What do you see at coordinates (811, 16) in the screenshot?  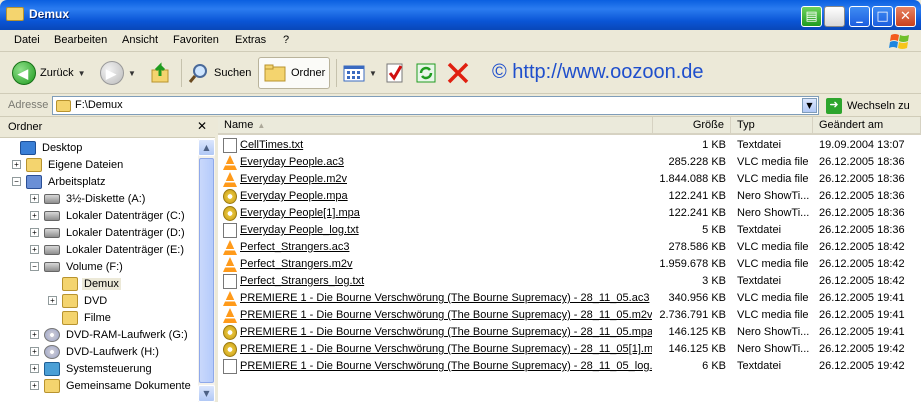 I see `printer-tray-icon: ▤` at bounding box center [811, 16].